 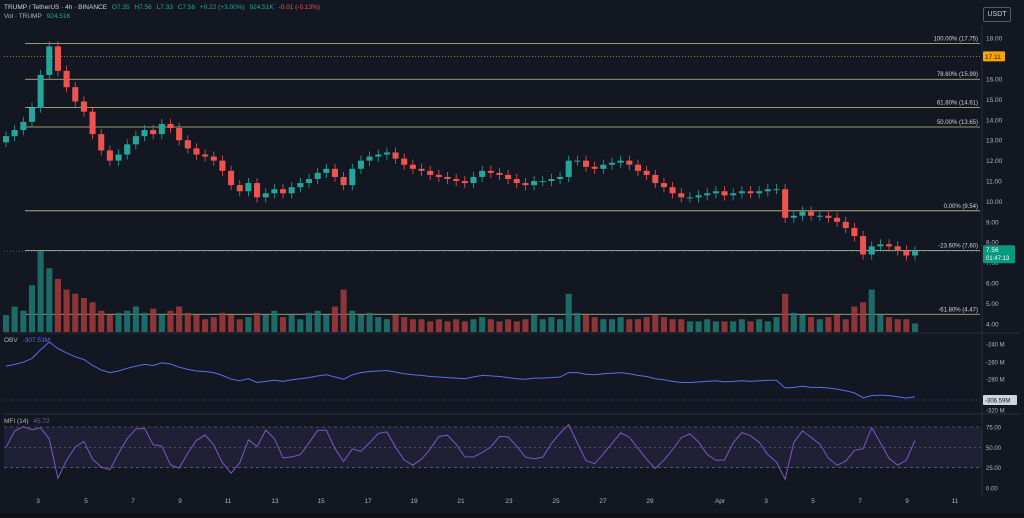 What do you see at coordinates (222, 7) in the screenshot?
I see `ohlc-change: +0.22 (+3.00%)` at bounding box center [222, 7].